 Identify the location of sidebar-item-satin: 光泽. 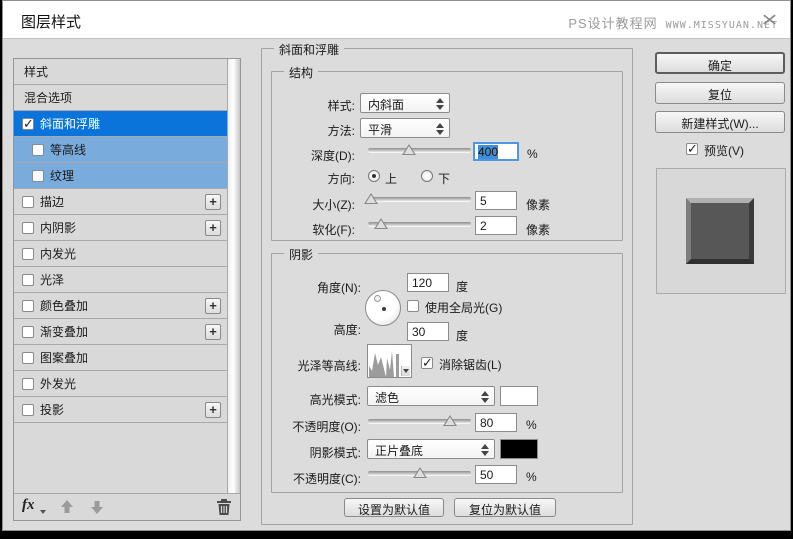
(120, 280).